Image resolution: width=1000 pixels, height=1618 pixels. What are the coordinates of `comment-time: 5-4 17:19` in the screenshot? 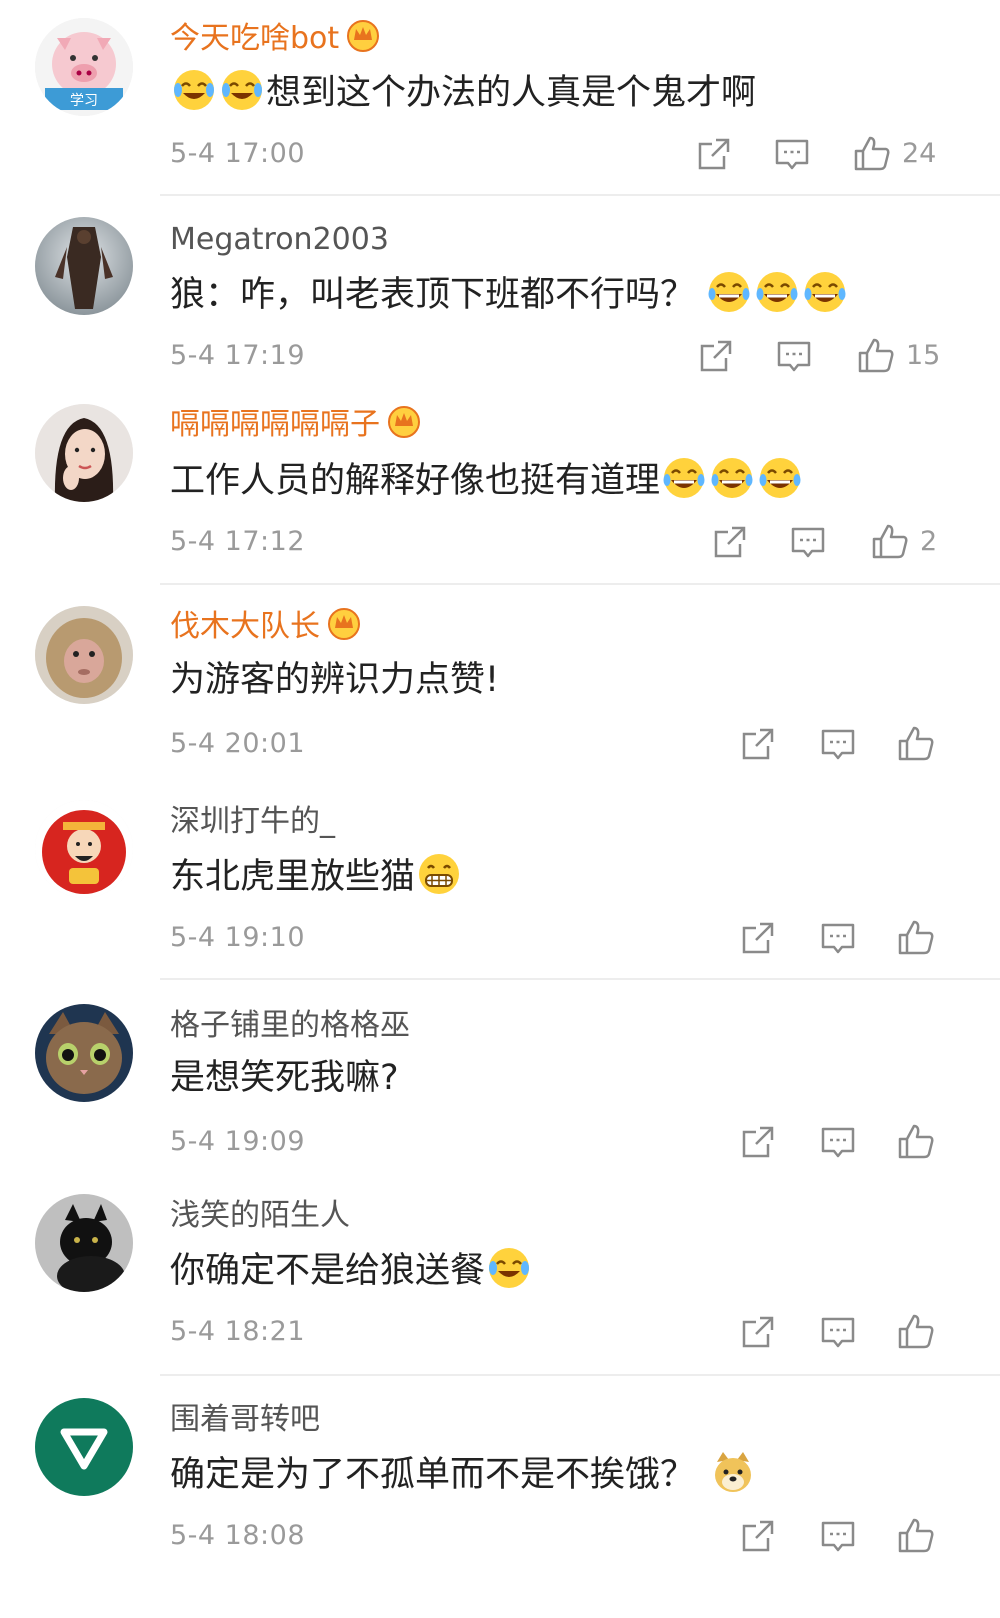 It's located at (237, 355).